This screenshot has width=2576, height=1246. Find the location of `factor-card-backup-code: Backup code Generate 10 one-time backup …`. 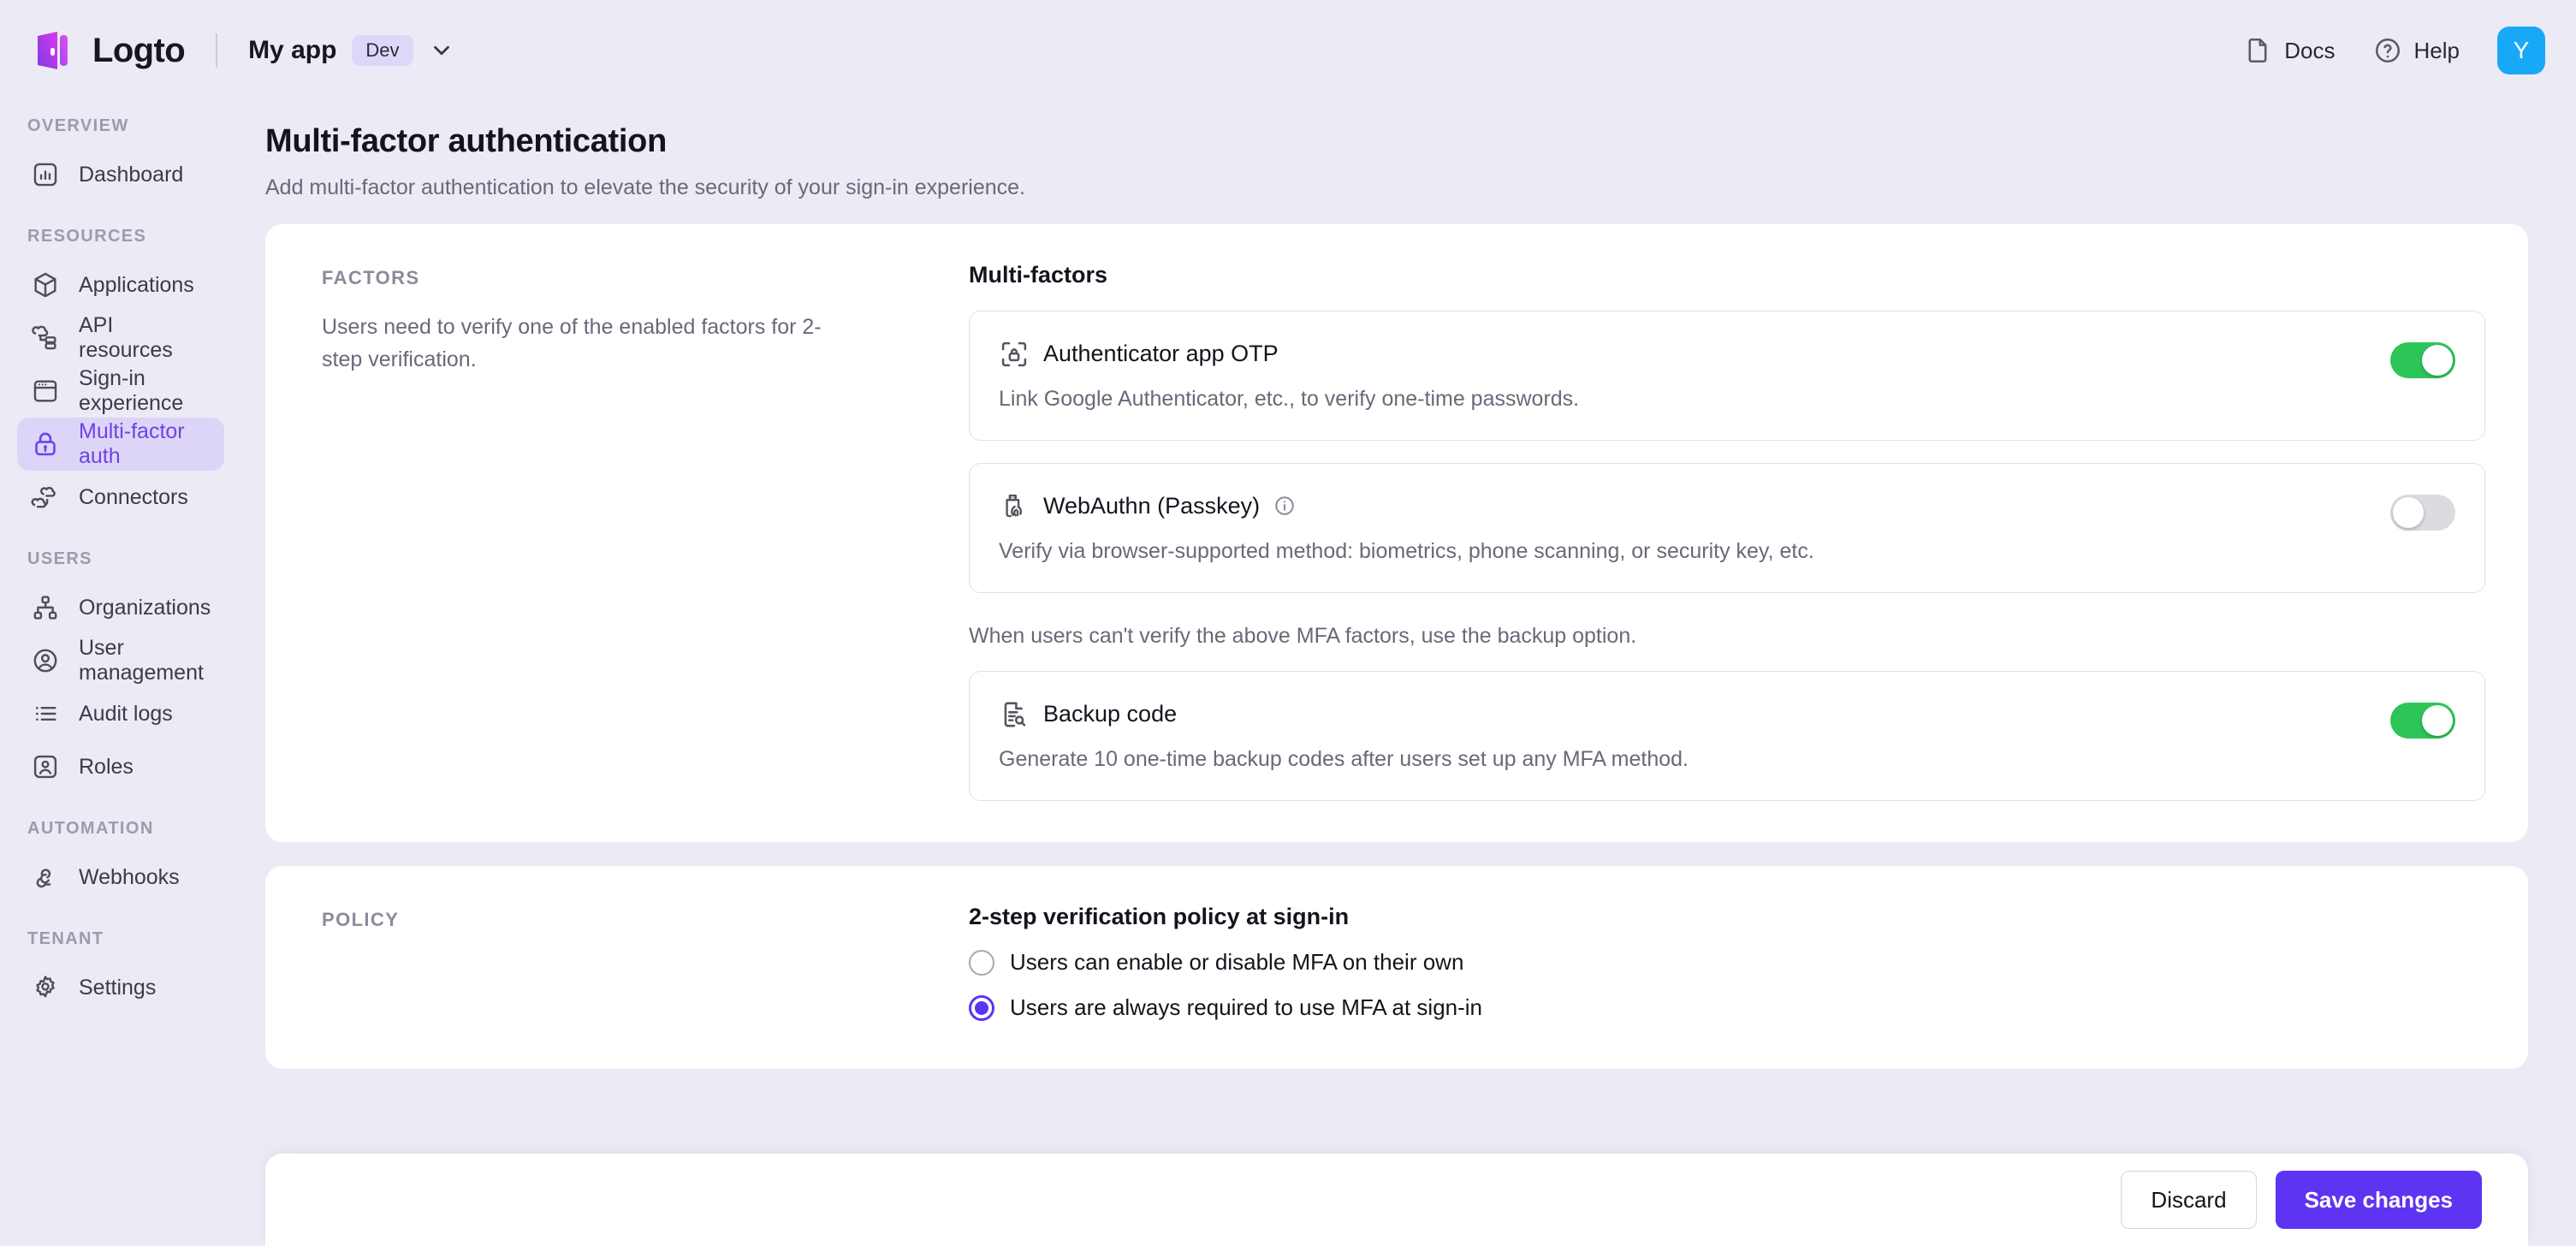

factor-card-backup-code: Backup code Generate 10 one-time backup … is located at coordinates (1727, 736).